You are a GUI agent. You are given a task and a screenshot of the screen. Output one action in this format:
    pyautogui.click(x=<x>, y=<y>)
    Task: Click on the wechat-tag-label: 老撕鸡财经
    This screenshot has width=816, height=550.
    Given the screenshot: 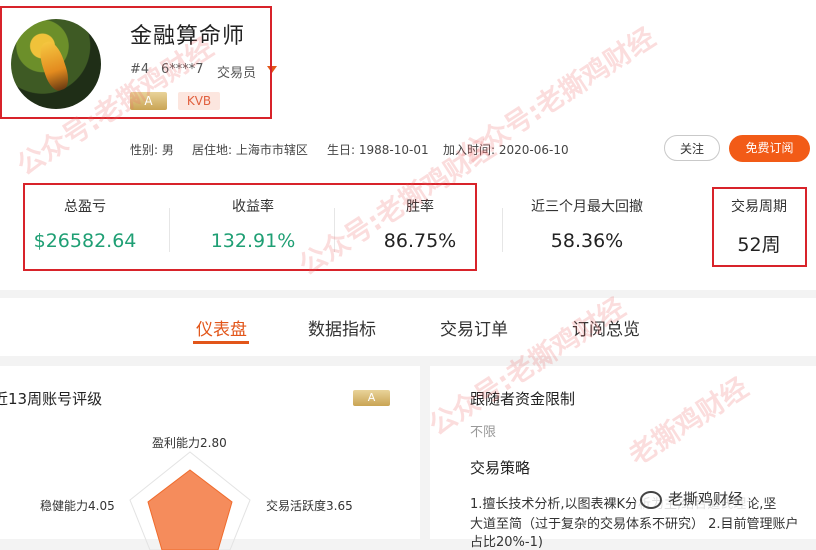 What is the action you would take?
    pyautogui.click(x=706, y=499)
    